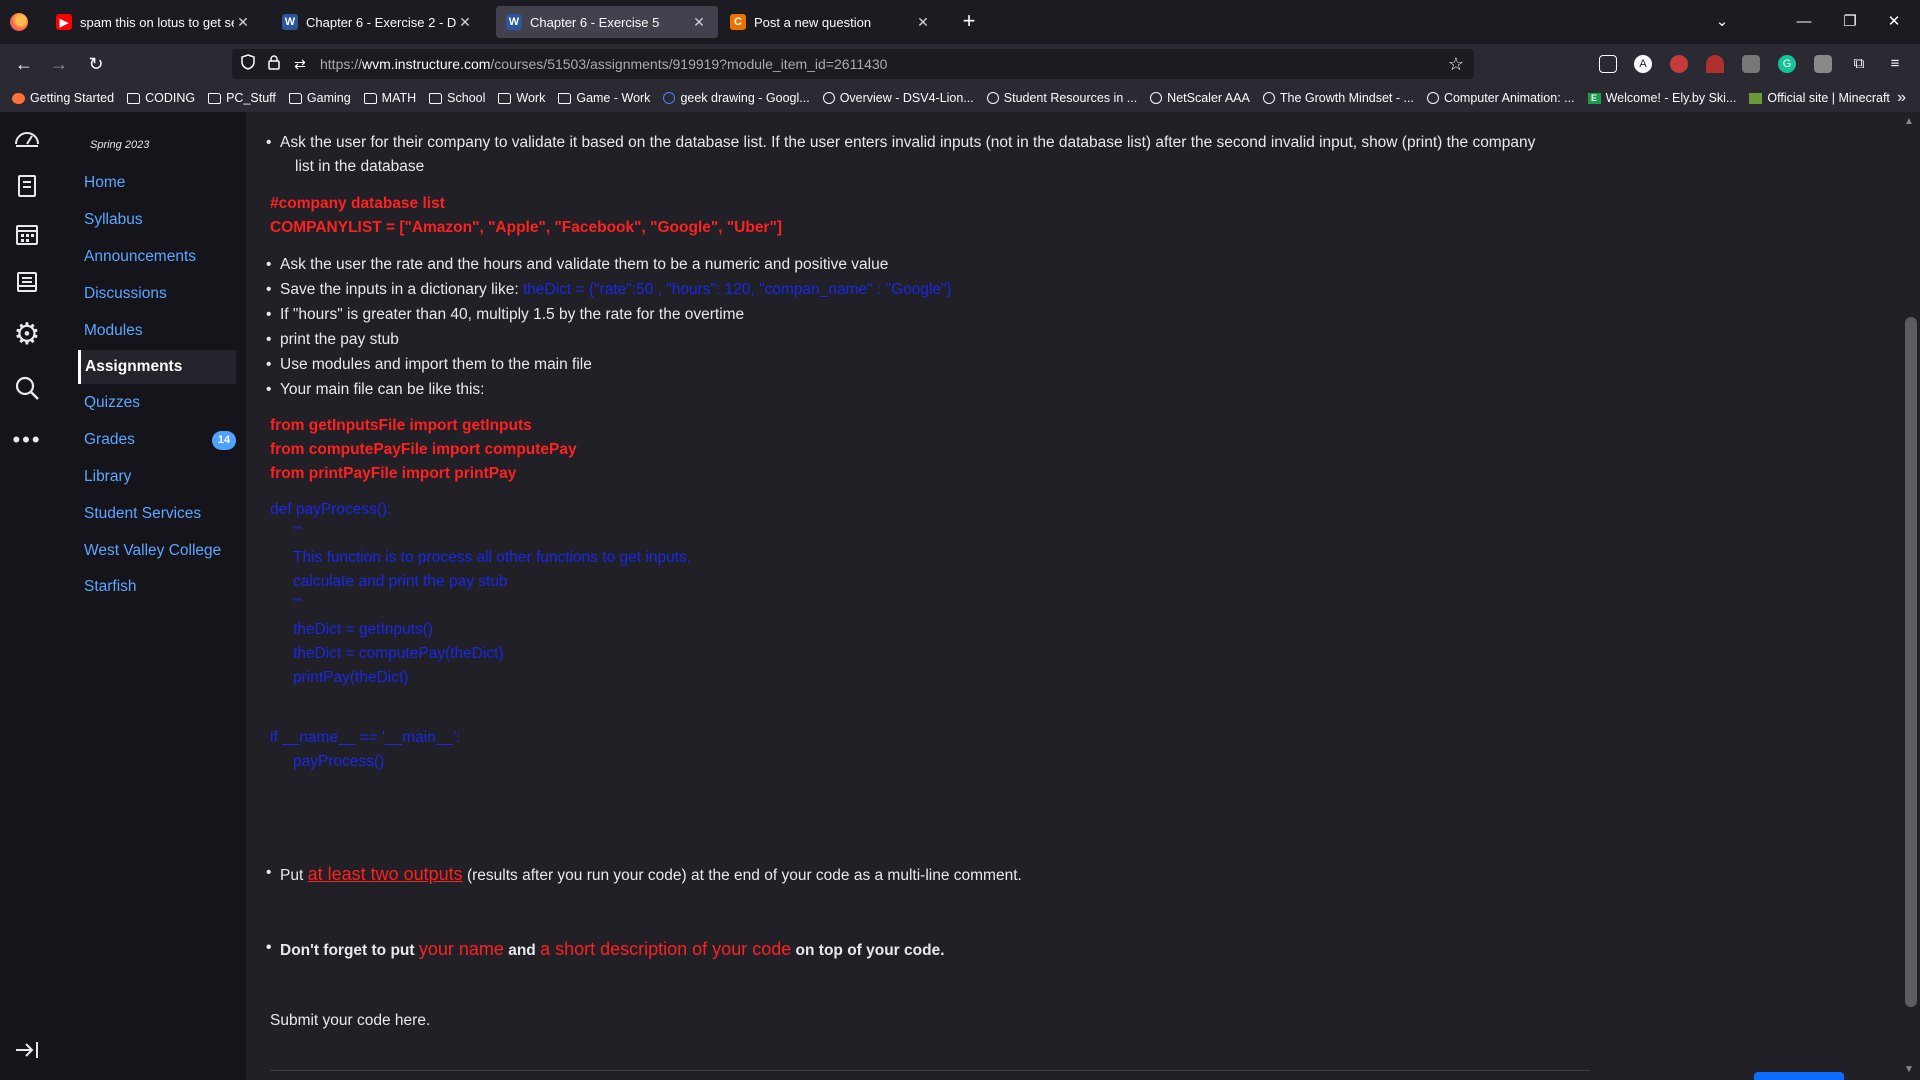 The width and height of the screenshot is (1920, 1080). I want to click on emphasis-text: at least two outputs, so click(385, 874).